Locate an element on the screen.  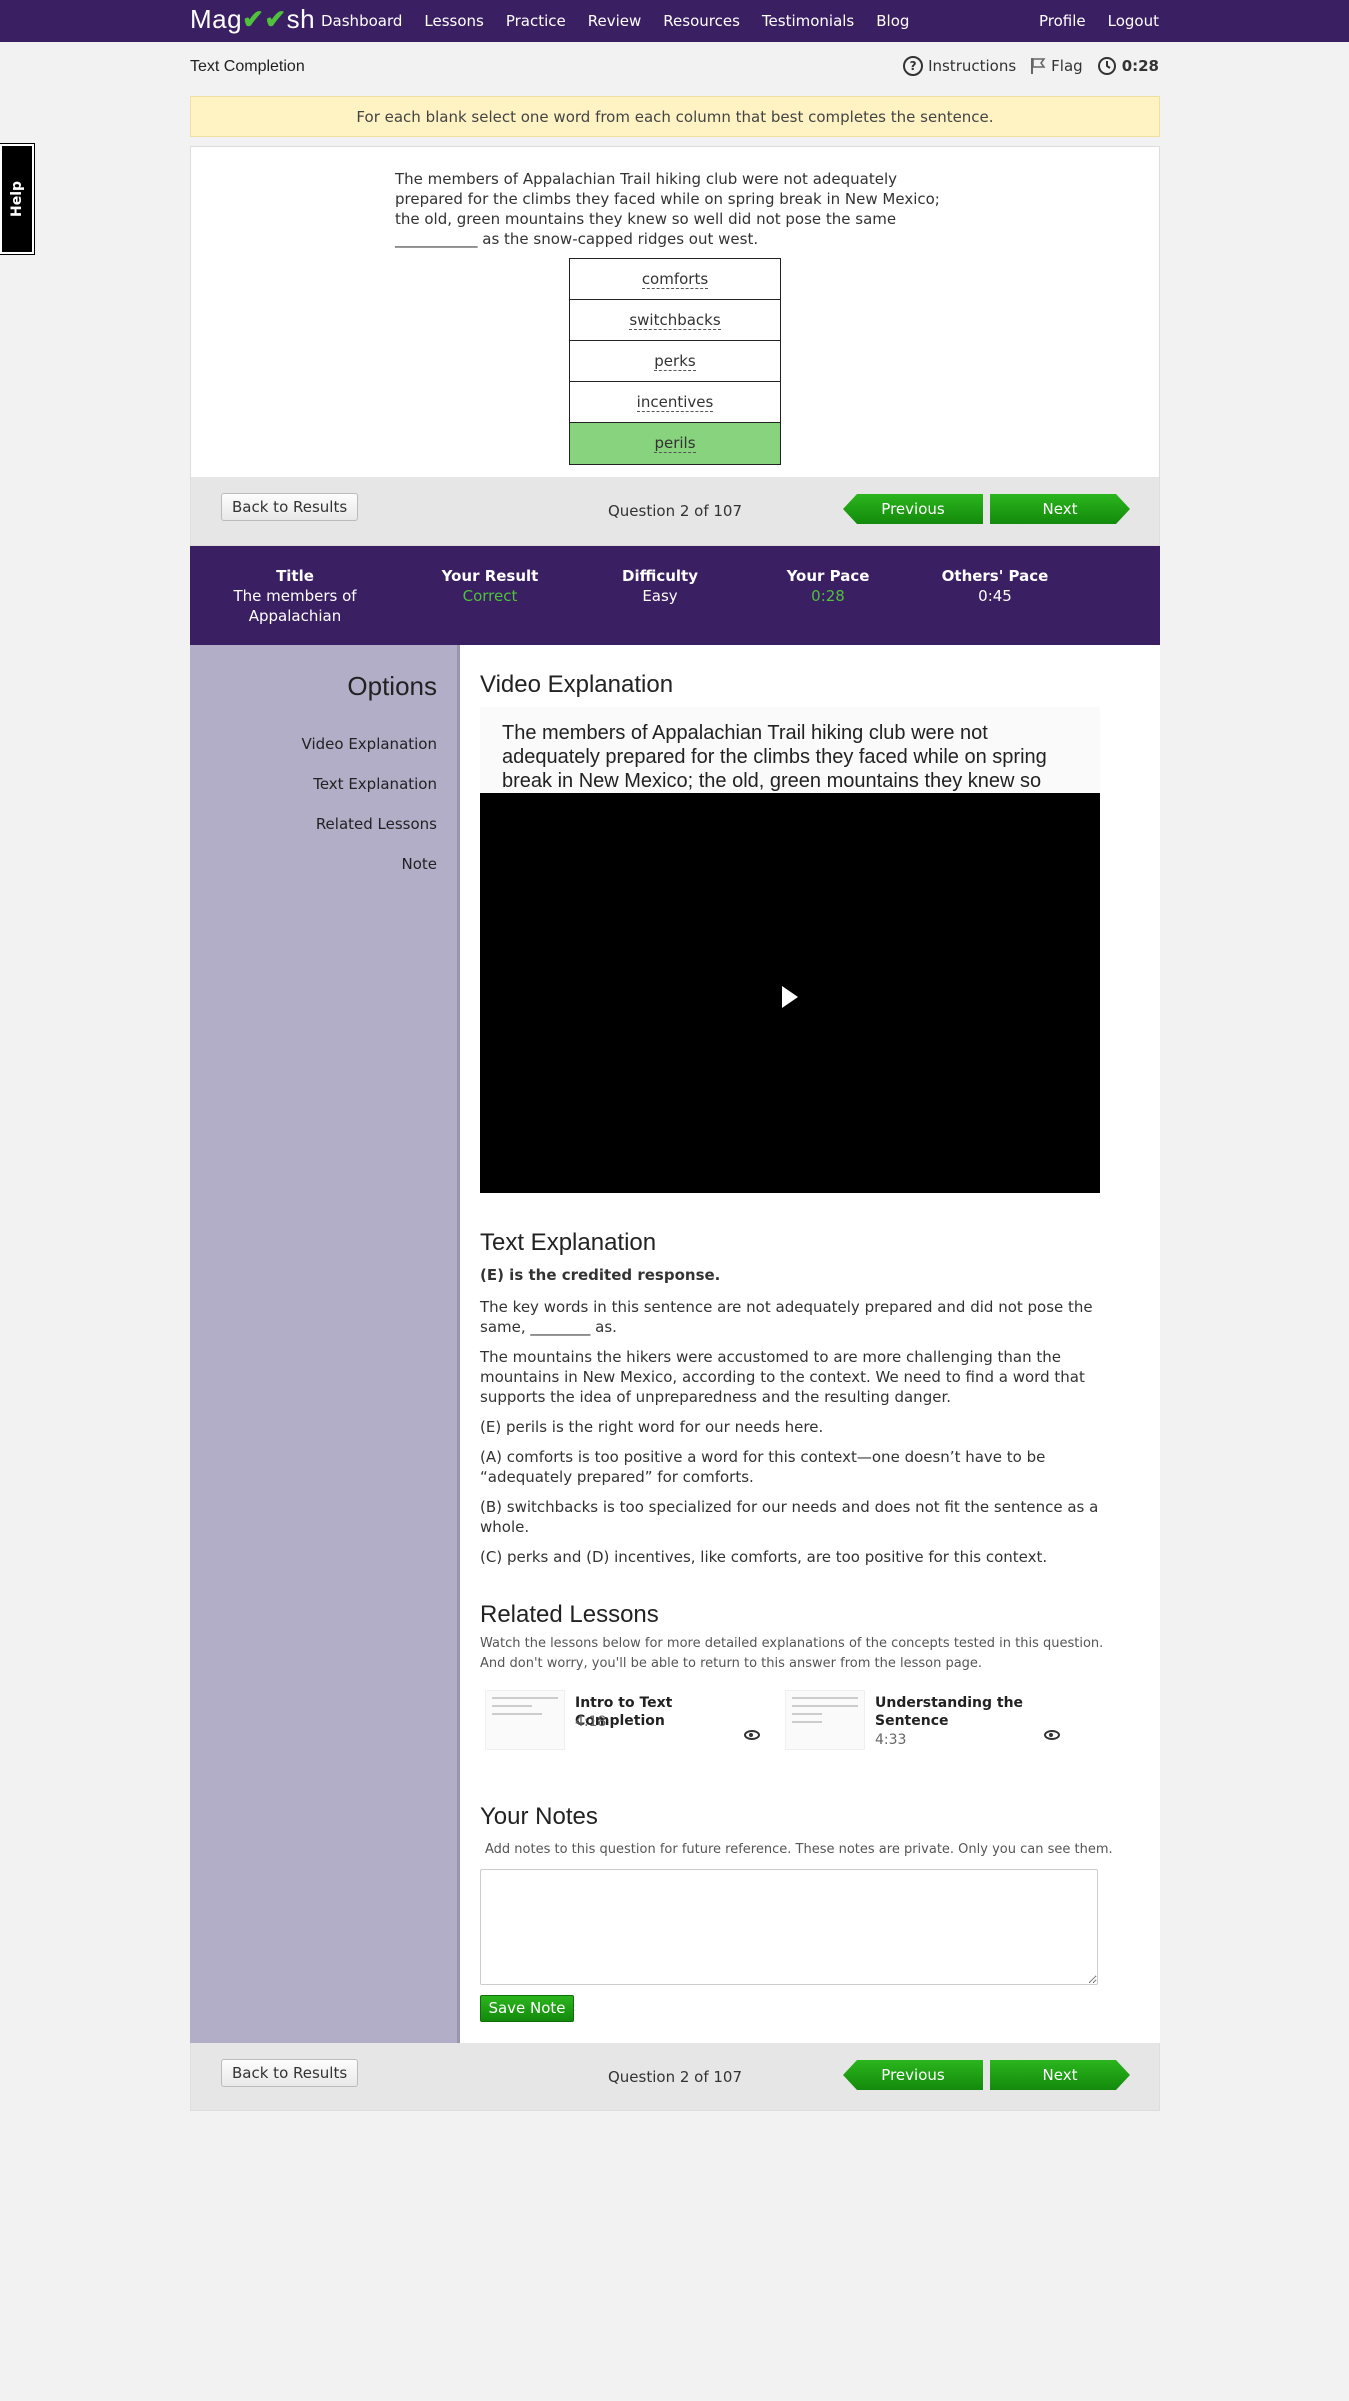
option-note: Note is located at coordinates (419, 864).